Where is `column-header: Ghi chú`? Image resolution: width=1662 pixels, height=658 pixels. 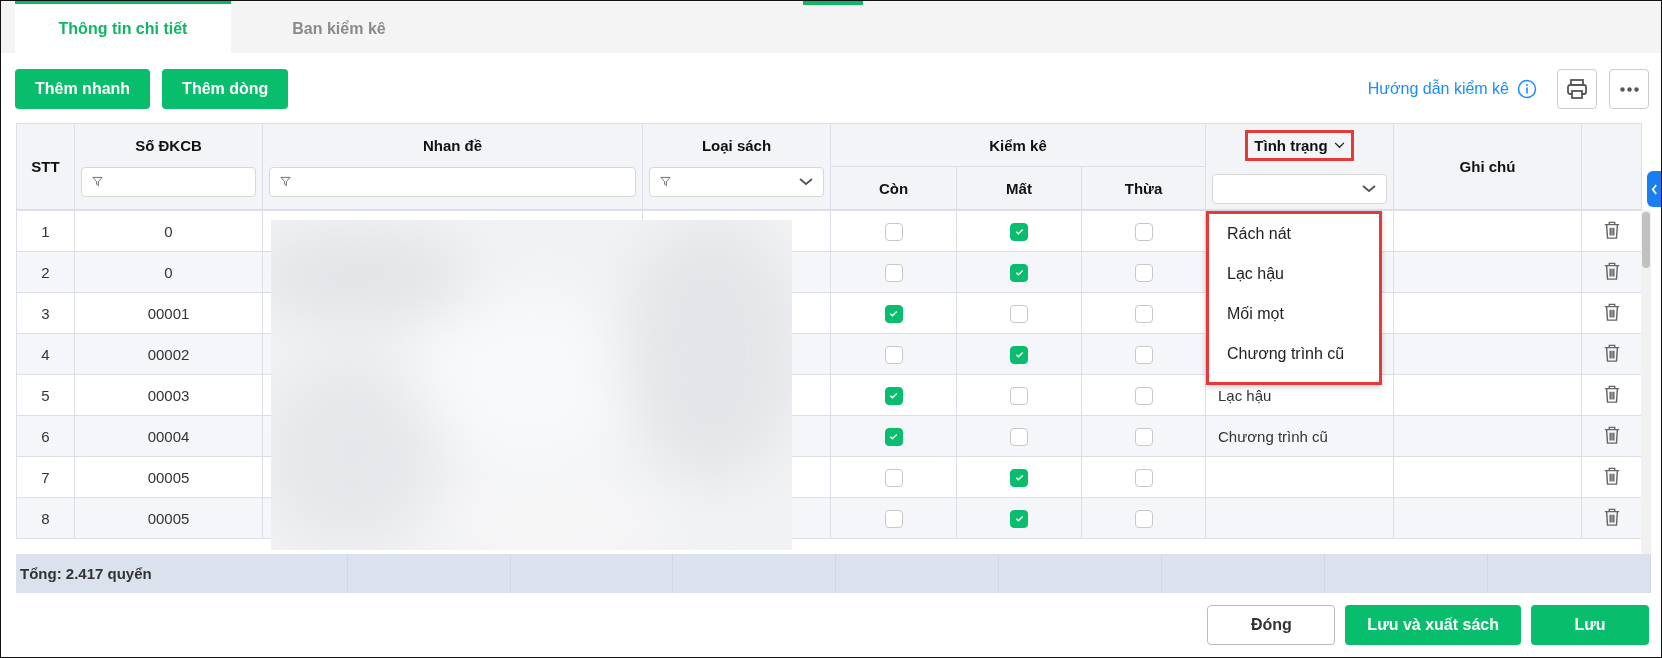 column-header: Ghi chú is located at coordinates (1487, 166).